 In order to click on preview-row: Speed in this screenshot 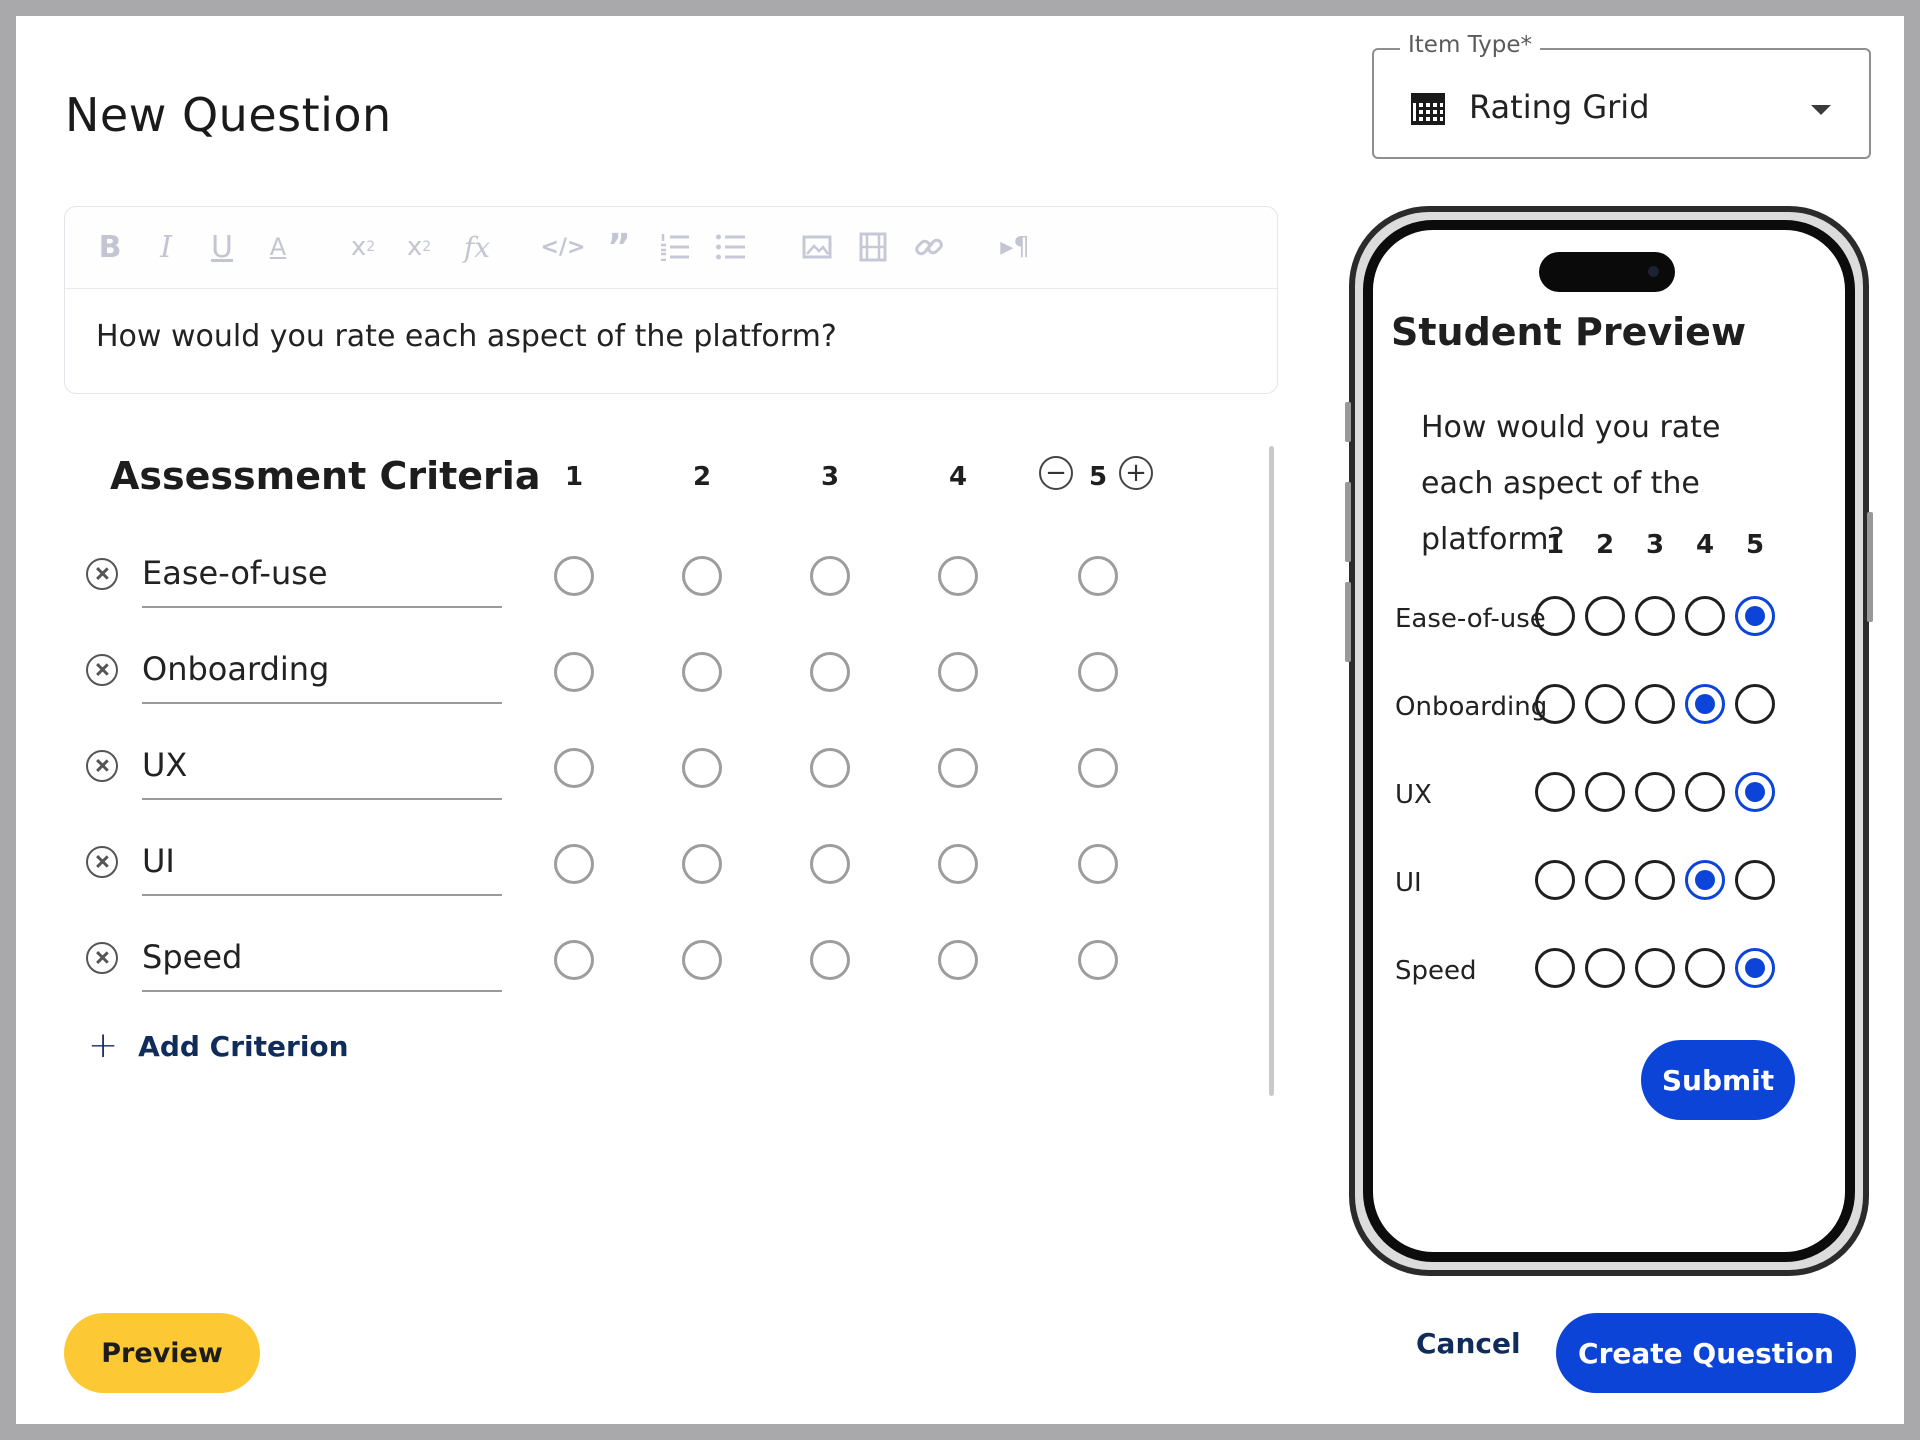, I will do `click(1603, 976)`.